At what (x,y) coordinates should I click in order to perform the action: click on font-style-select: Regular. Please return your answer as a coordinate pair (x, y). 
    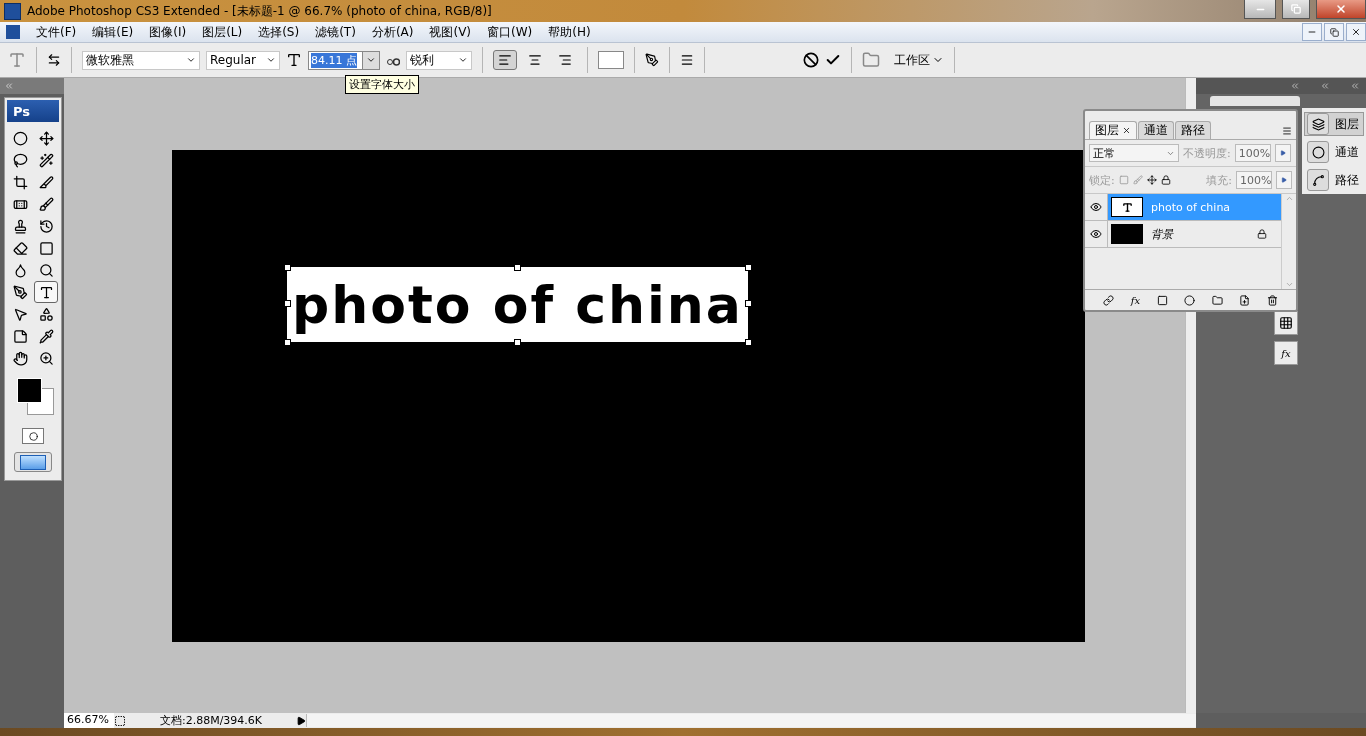
    Looking at the image, I should click on (243, 60).